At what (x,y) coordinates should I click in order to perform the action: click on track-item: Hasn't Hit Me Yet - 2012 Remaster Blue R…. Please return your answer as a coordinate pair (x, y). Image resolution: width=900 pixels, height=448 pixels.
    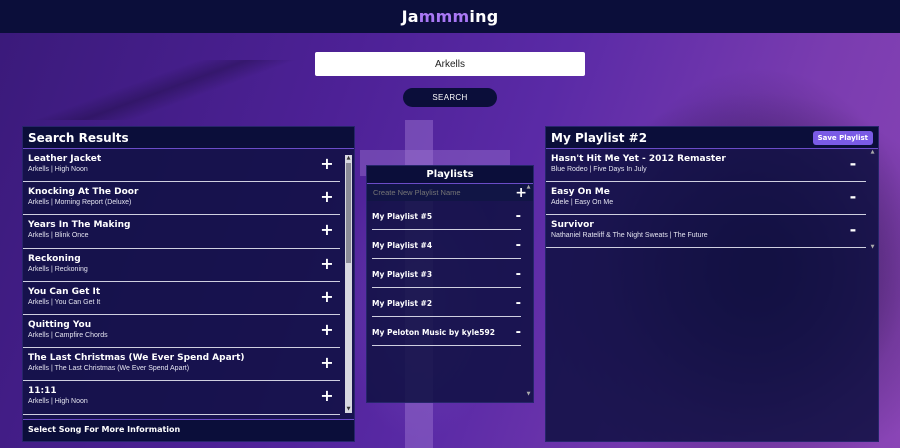
    Looking at the image, I should click on (706, 165).